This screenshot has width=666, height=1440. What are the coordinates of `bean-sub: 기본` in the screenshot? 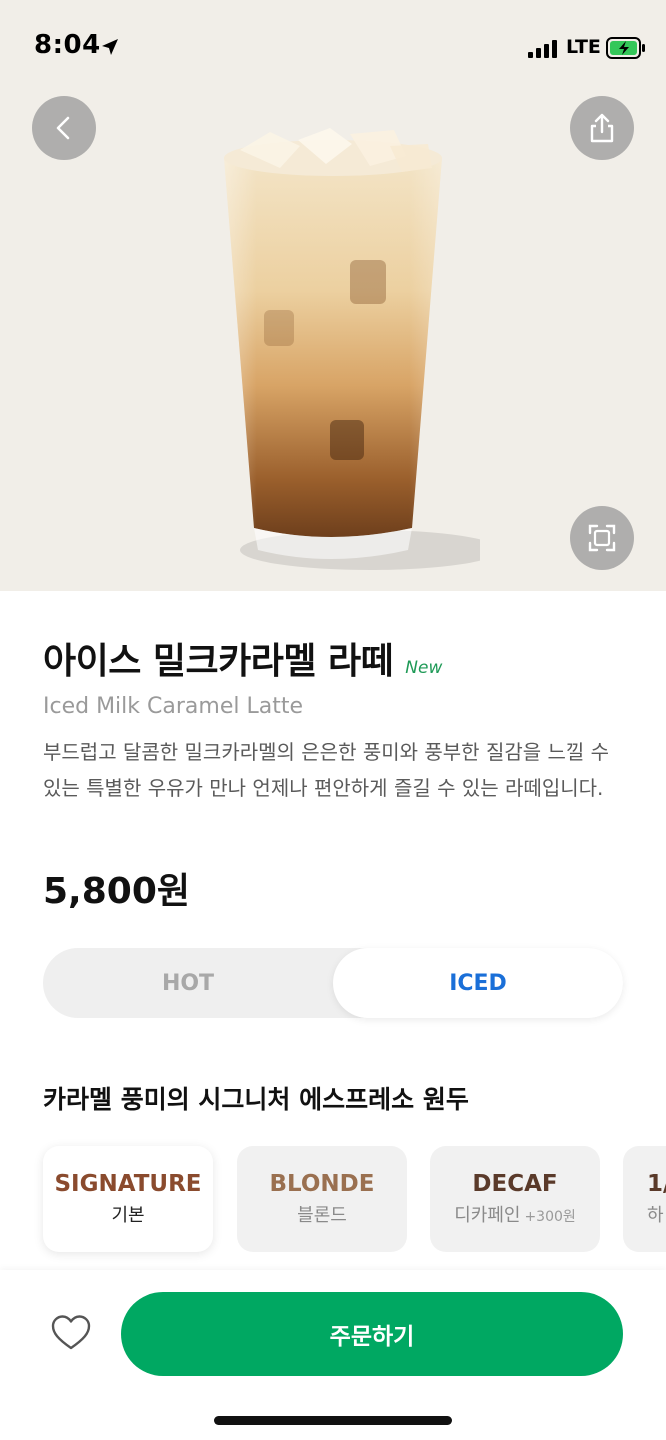 It's located at (128, 1215).